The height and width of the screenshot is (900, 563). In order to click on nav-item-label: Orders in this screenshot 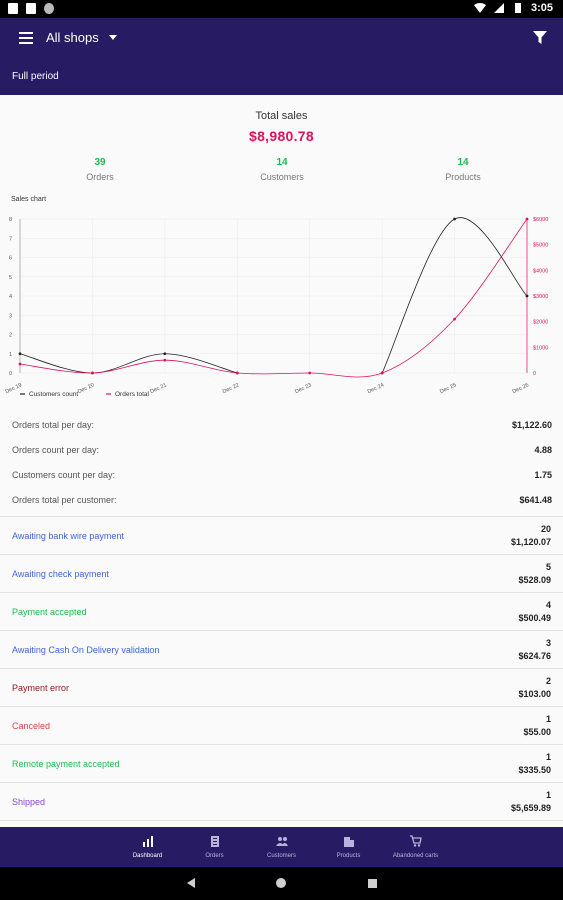, I will do `click(214, 856)`.